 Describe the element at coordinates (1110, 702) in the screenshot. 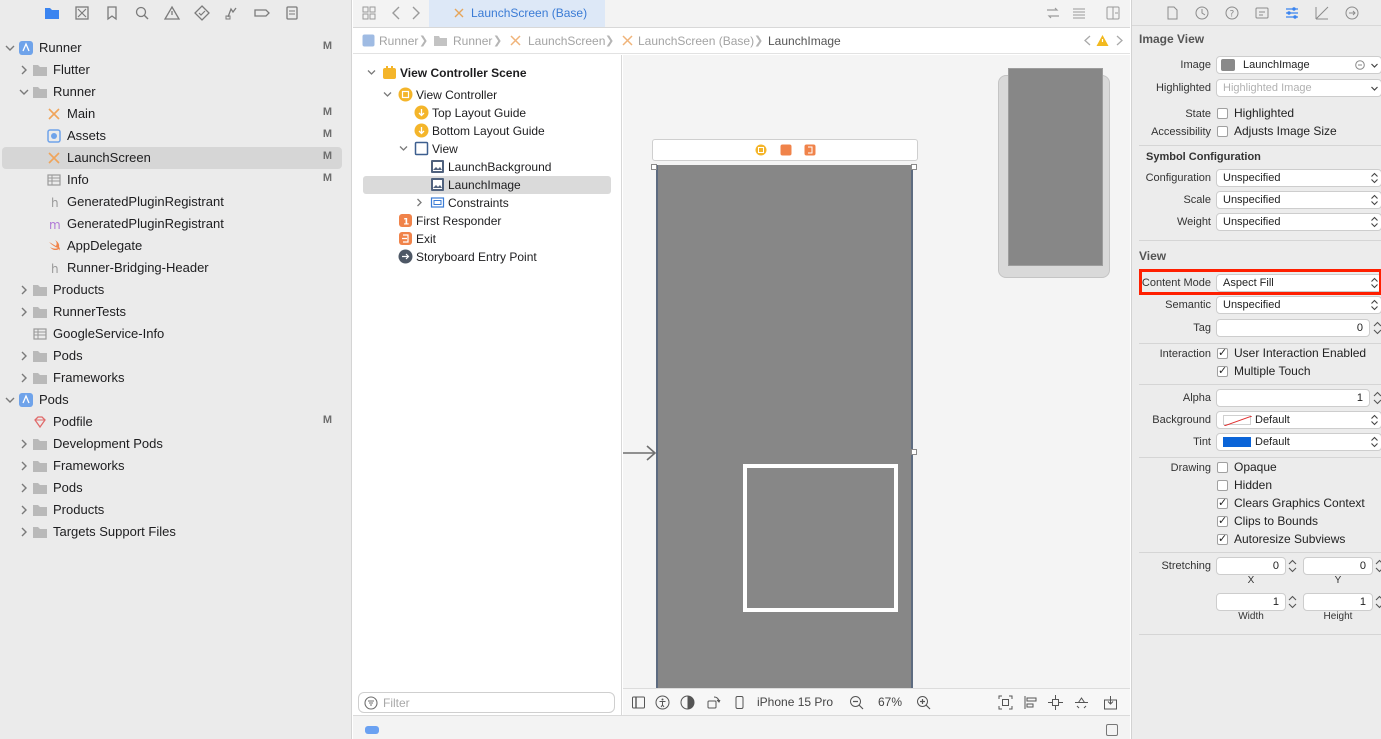

I see `embed-in-icon` at that location.